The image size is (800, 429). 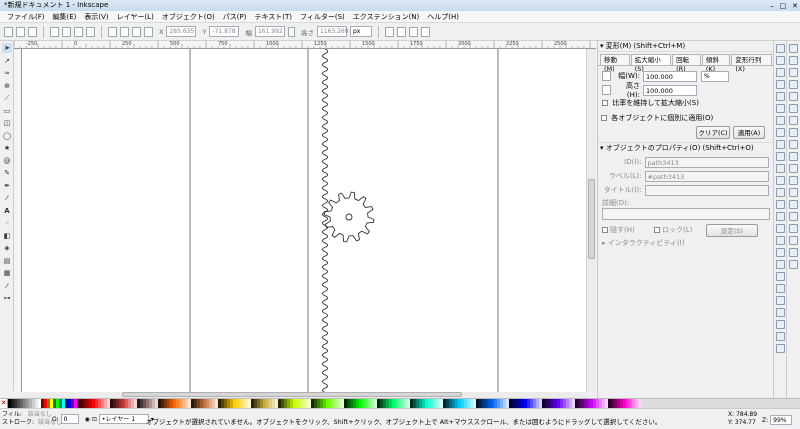 What do you see at coordinates (605, 230) in the screenshot?
I see `hide-checkbox` at bounding box center [605, 230].